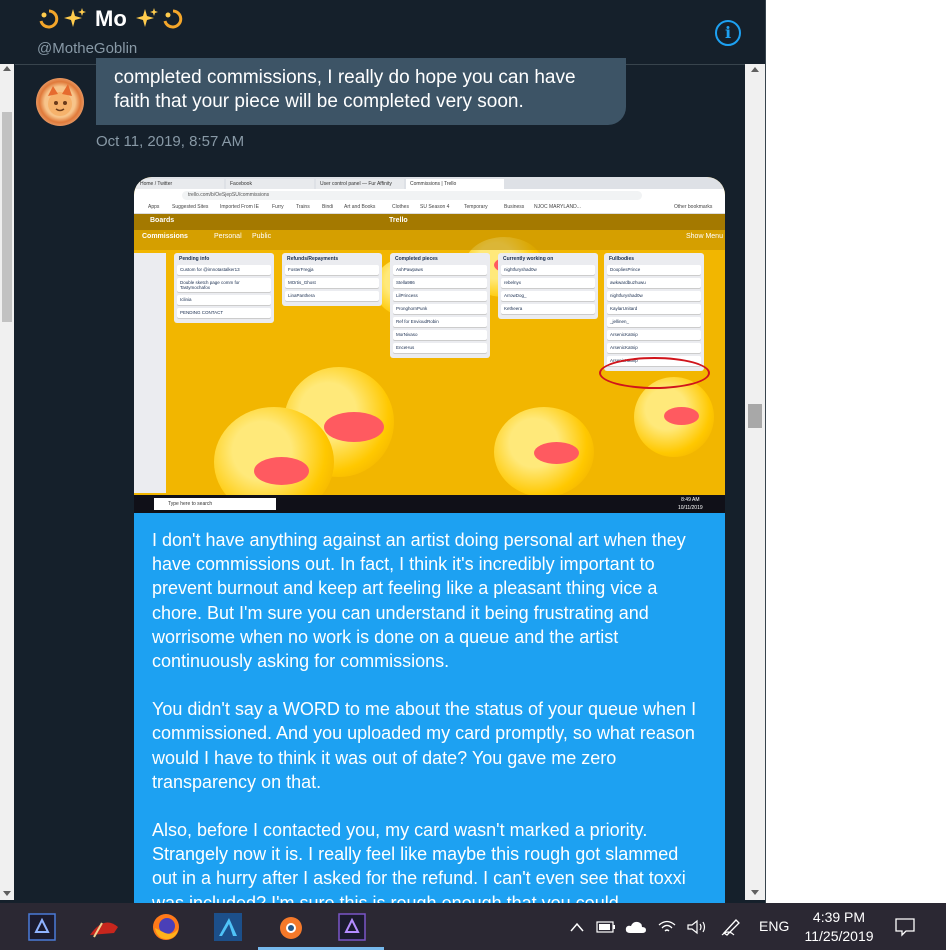  I want to click on left-edge-list, so click(150, 373).